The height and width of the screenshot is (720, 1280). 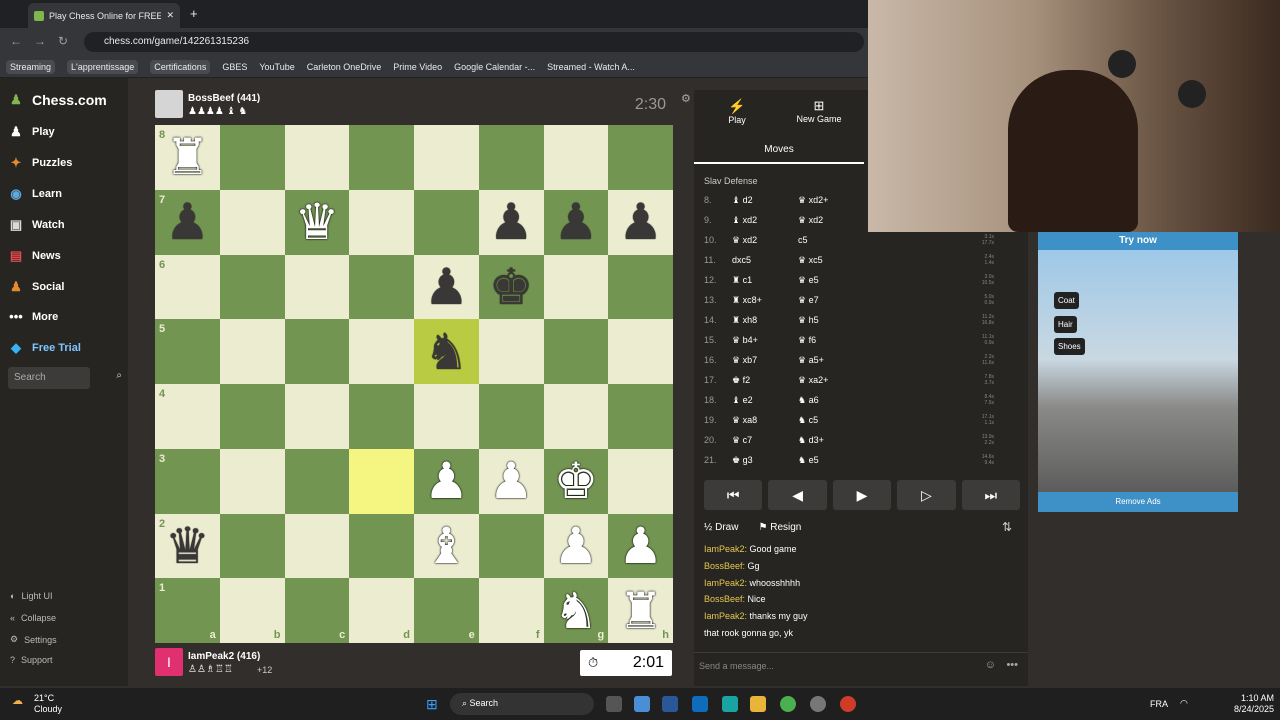 I want to click on square-f4, so click(x=511, y=416).